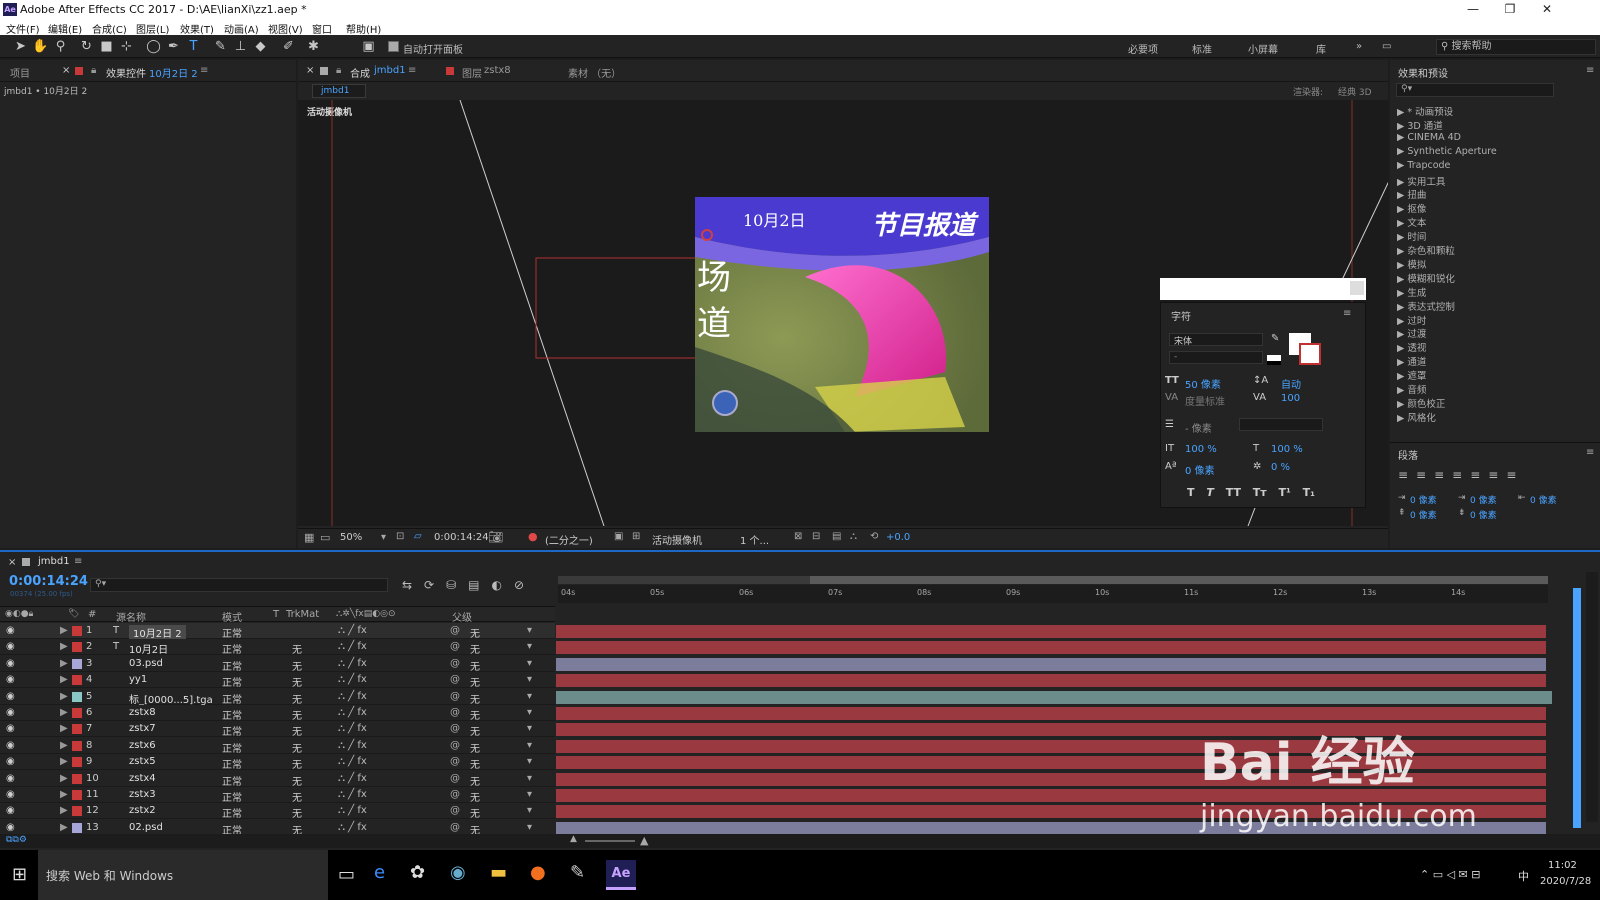  I want to click on indent-right-value: 0 像素, so click(1543, 499).